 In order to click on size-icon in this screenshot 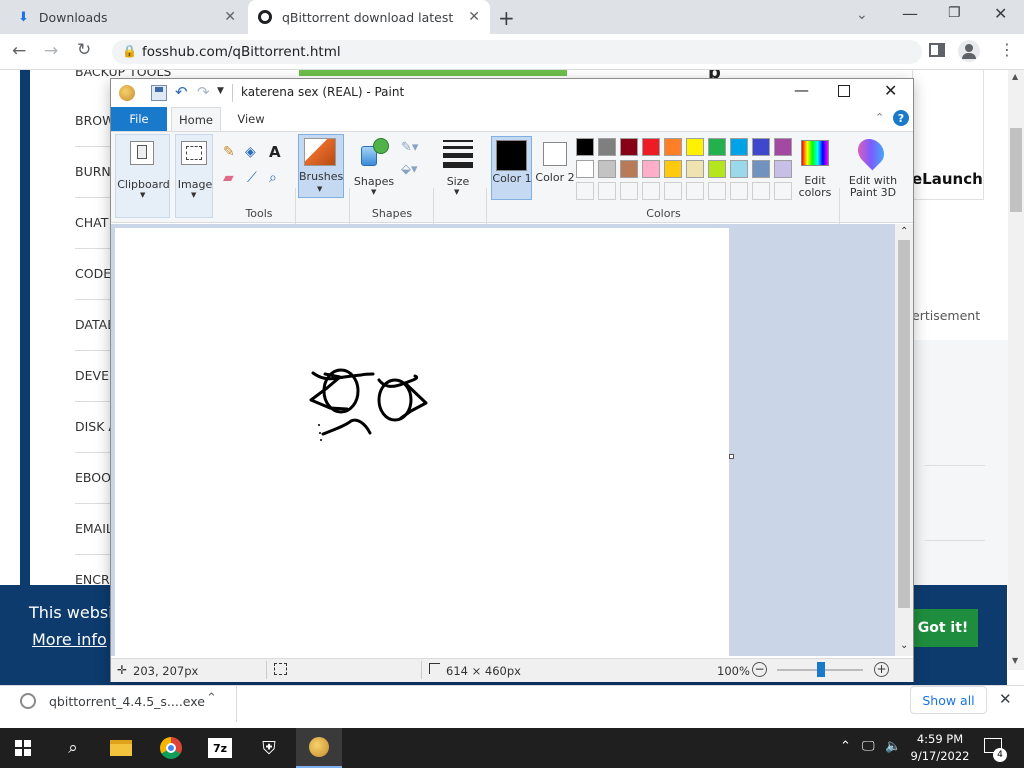, I will do `click(458, 154)`.